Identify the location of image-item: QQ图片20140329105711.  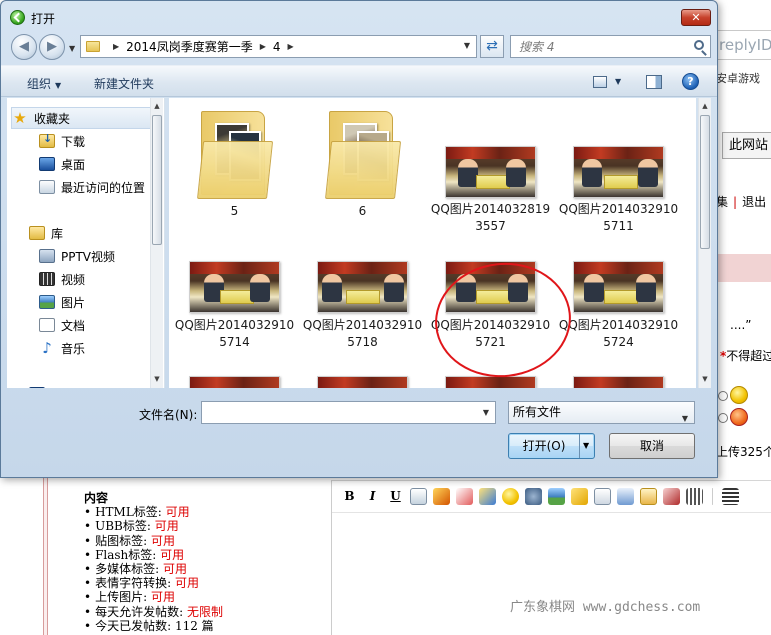
(618, 183).